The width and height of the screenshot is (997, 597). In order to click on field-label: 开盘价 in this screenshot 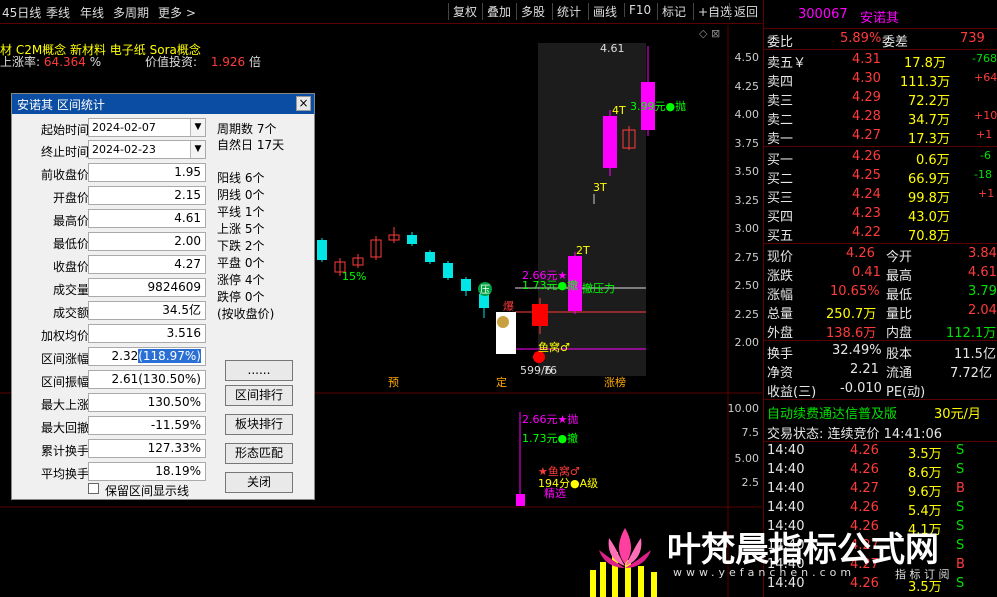, I will do `click(70, 198)`.